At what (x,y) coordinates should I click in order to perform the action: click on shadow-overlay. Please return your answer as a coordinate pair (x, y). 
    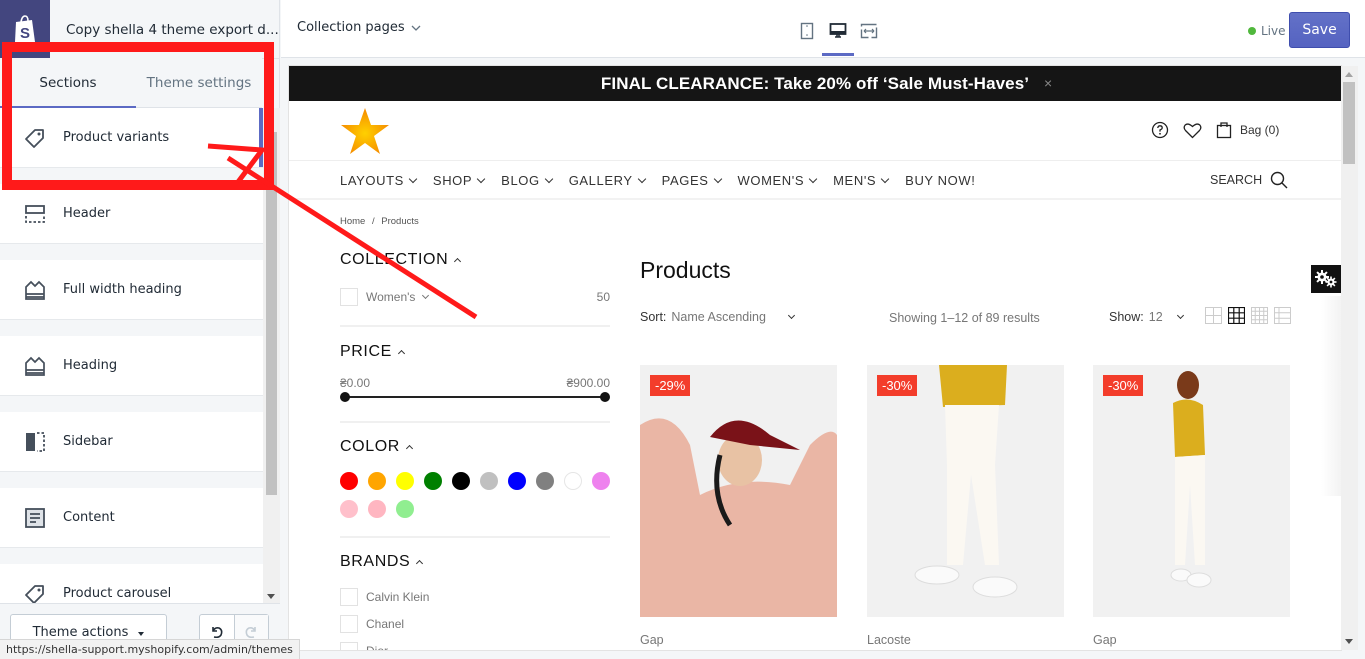
    Looking at the image, I should click on (1331, 396).